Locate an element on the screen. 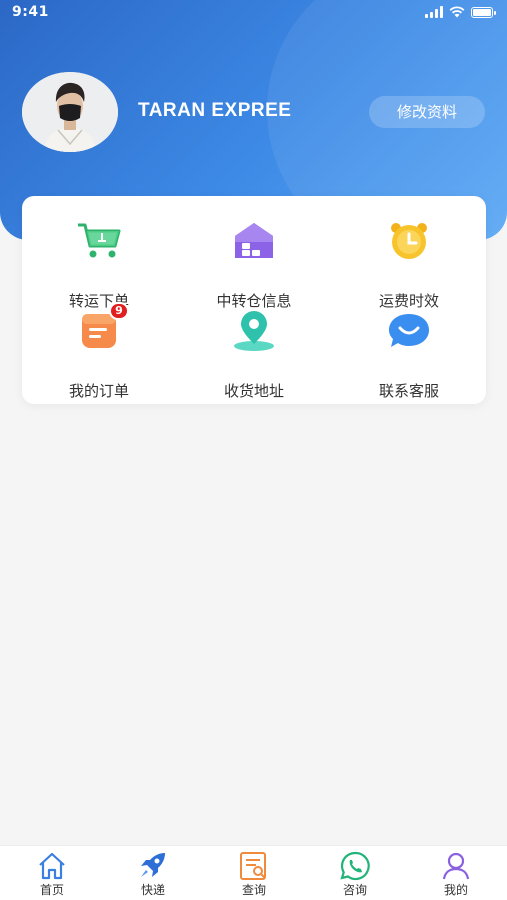 This screenshot has height=900, width=507. menu-label: 联系客服 is located at coordinates (408, 391).